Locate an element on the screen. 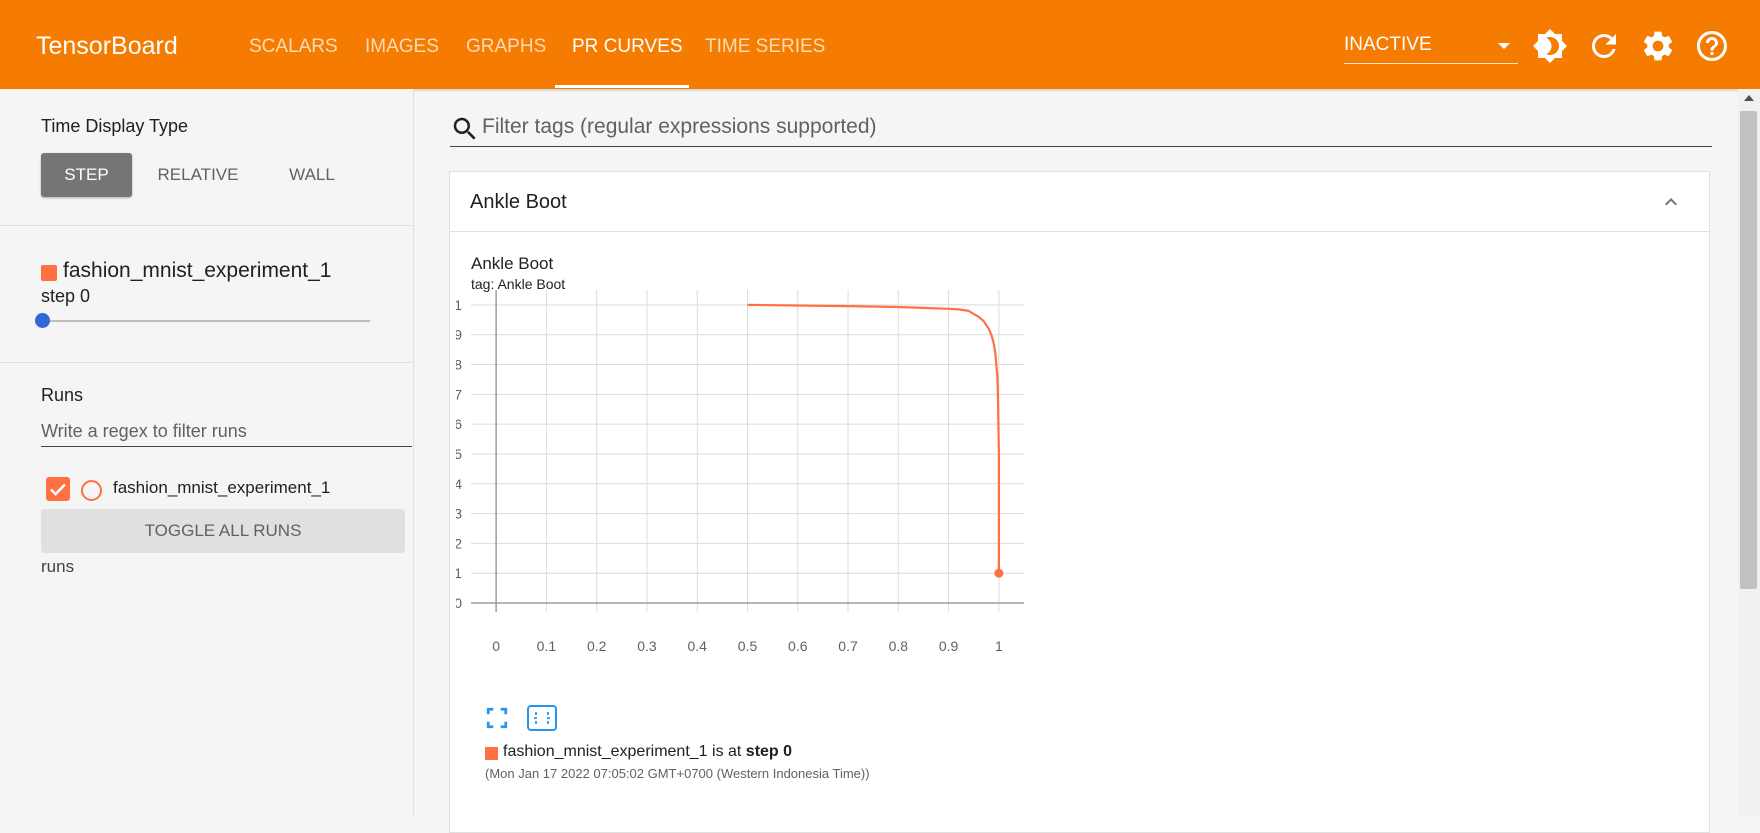  x-tick-label: 0.2 is located at coordinates (597, 646).